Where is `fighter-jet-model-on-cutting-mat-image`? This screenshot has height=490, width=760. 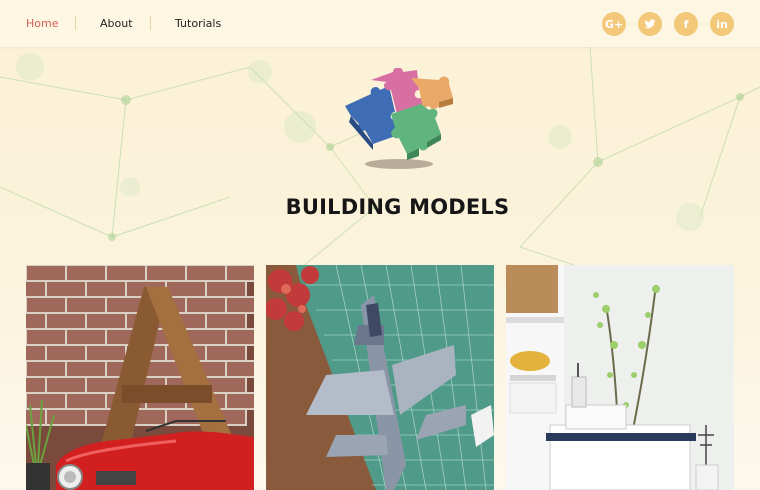
fighter-jet-model-on-cutting-mat-image is located at coordinates (380, 377).